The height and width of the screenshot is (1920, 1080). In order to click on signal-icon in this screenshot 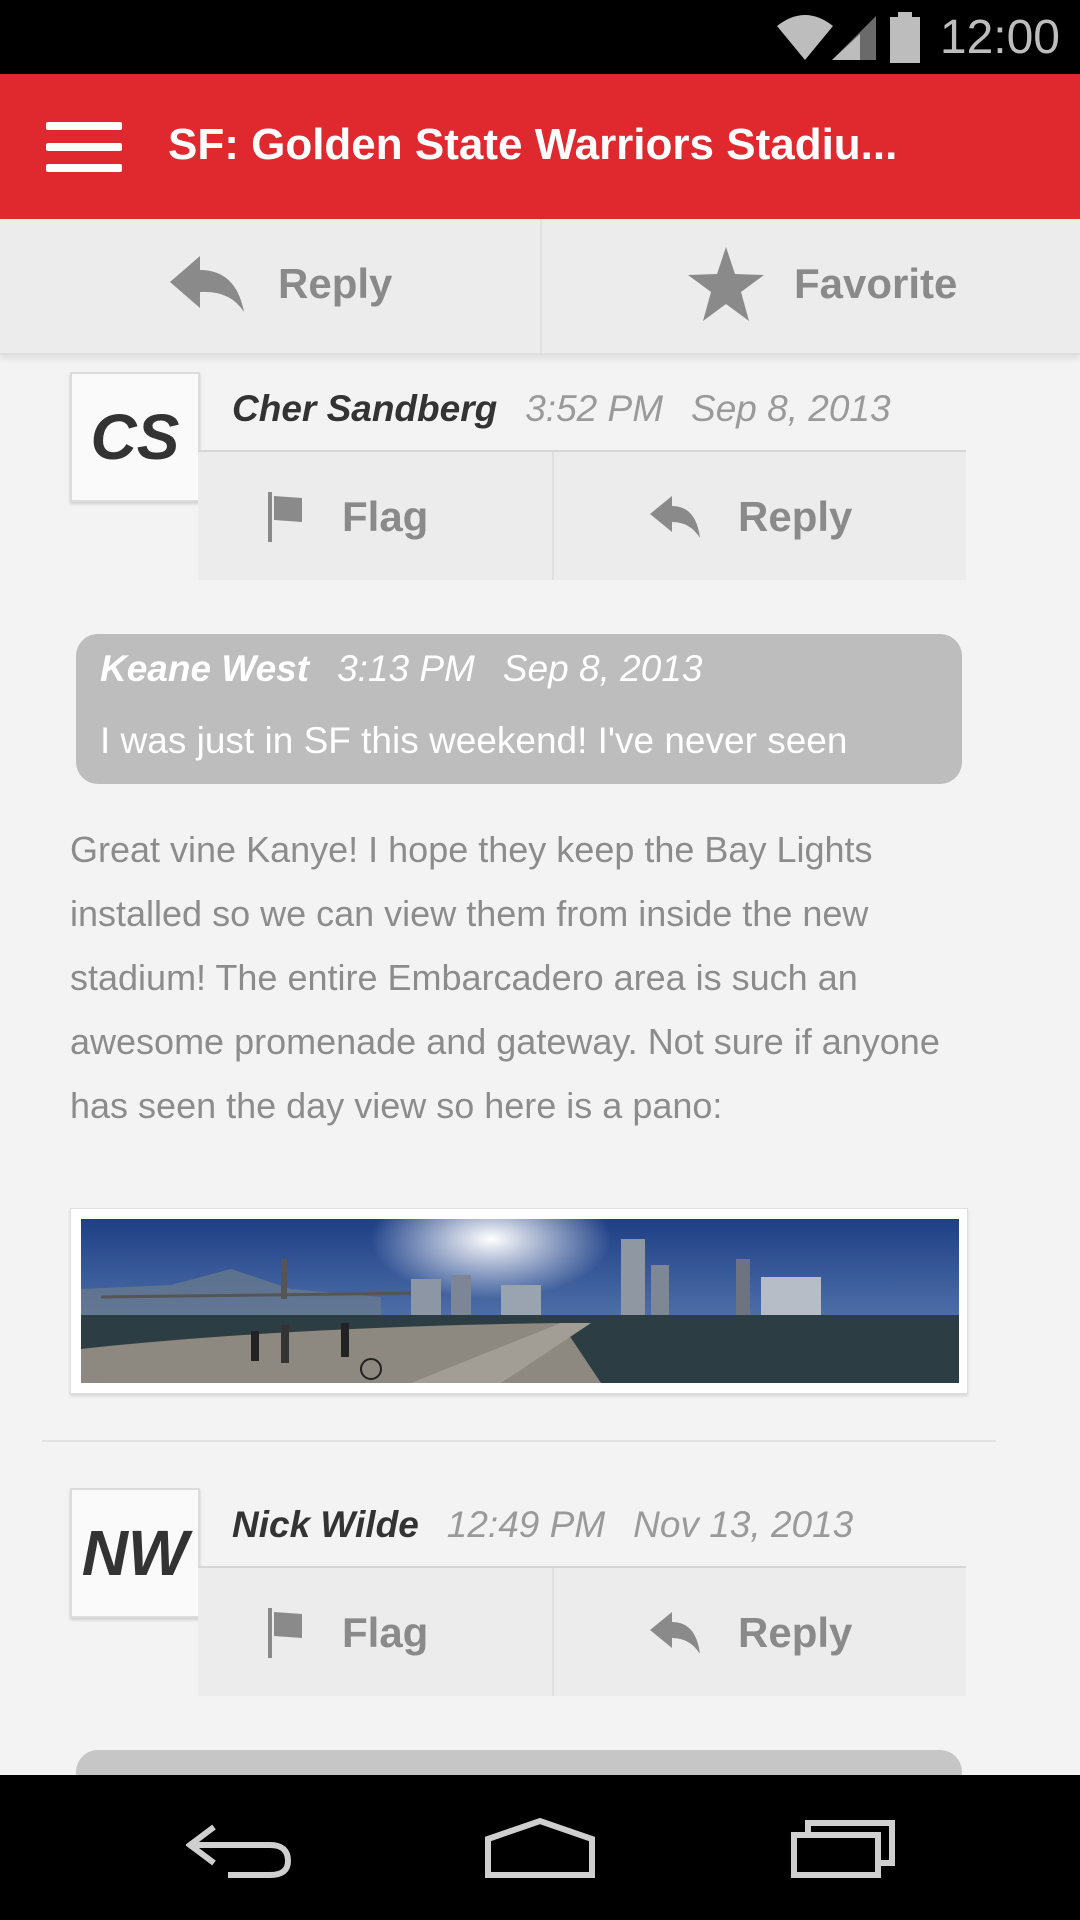, I will do `click(854, 38)`.